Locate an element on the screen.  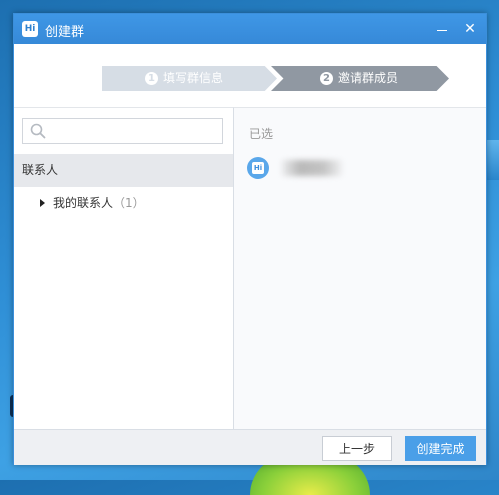
group-count: （1） is located at coordinates (129, 203).